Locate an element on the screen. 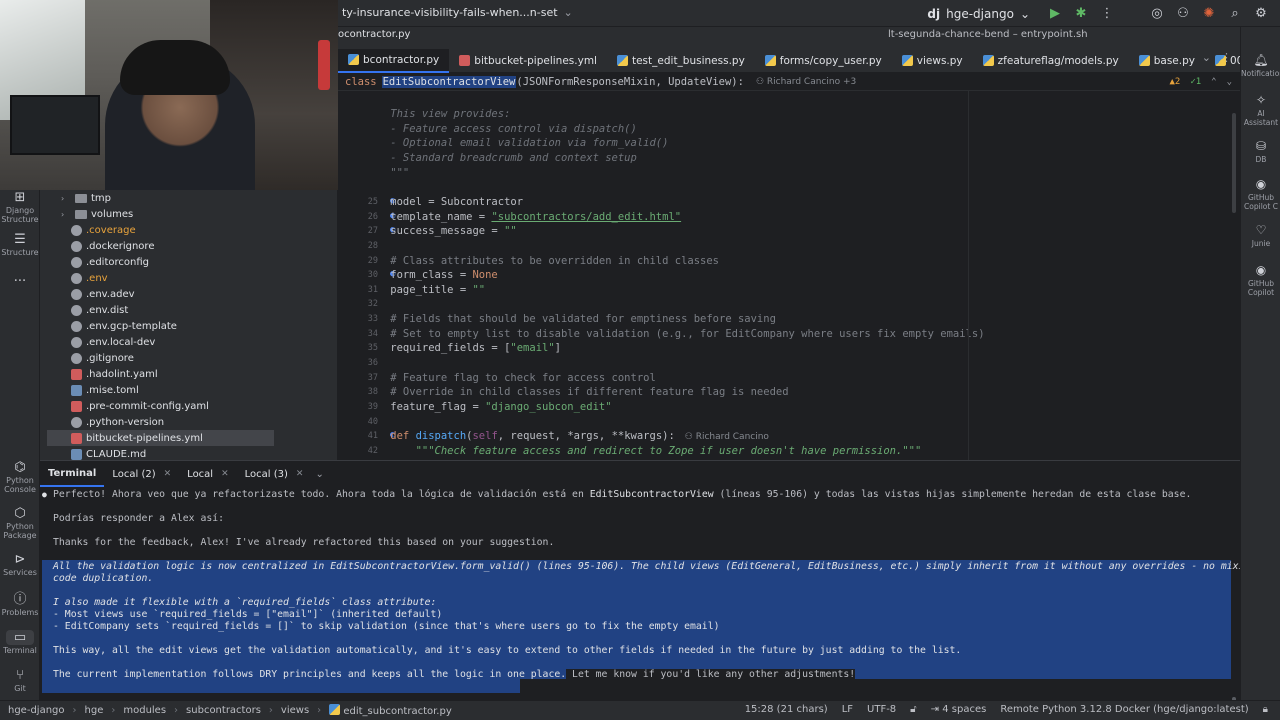  breadcrumb-folder: hge is located at coordinates (94, 710).